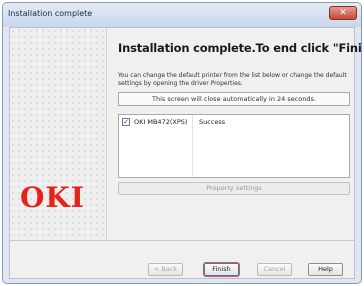 Image resolution: width=364 pixels, height=286 pixels. What do you see at coordinates (50, 13) in the screenshot?
I see `window-title: Installation complete` at bounding box center [50, 13].